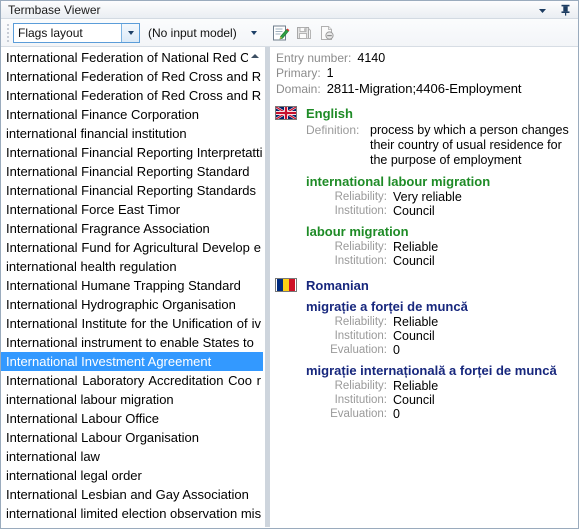 The width and height of the screenshot is (579, 529). Describe the element at coordinates (298, 89) in the screenshot. I see `entry-header-label: Domain:` at that location.